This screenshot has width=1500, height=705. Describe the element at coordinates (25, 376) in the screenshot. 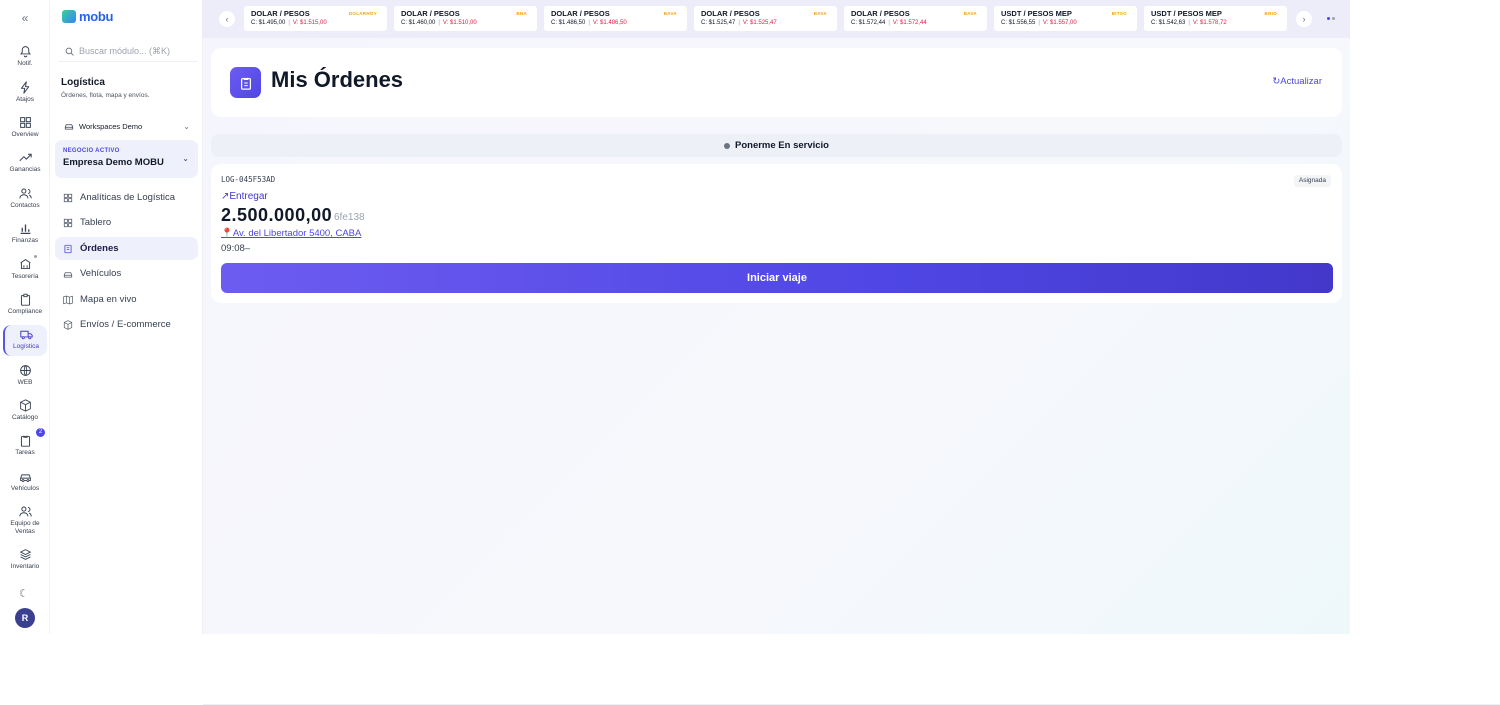

I see `rail-item-web: WEB` at that location.